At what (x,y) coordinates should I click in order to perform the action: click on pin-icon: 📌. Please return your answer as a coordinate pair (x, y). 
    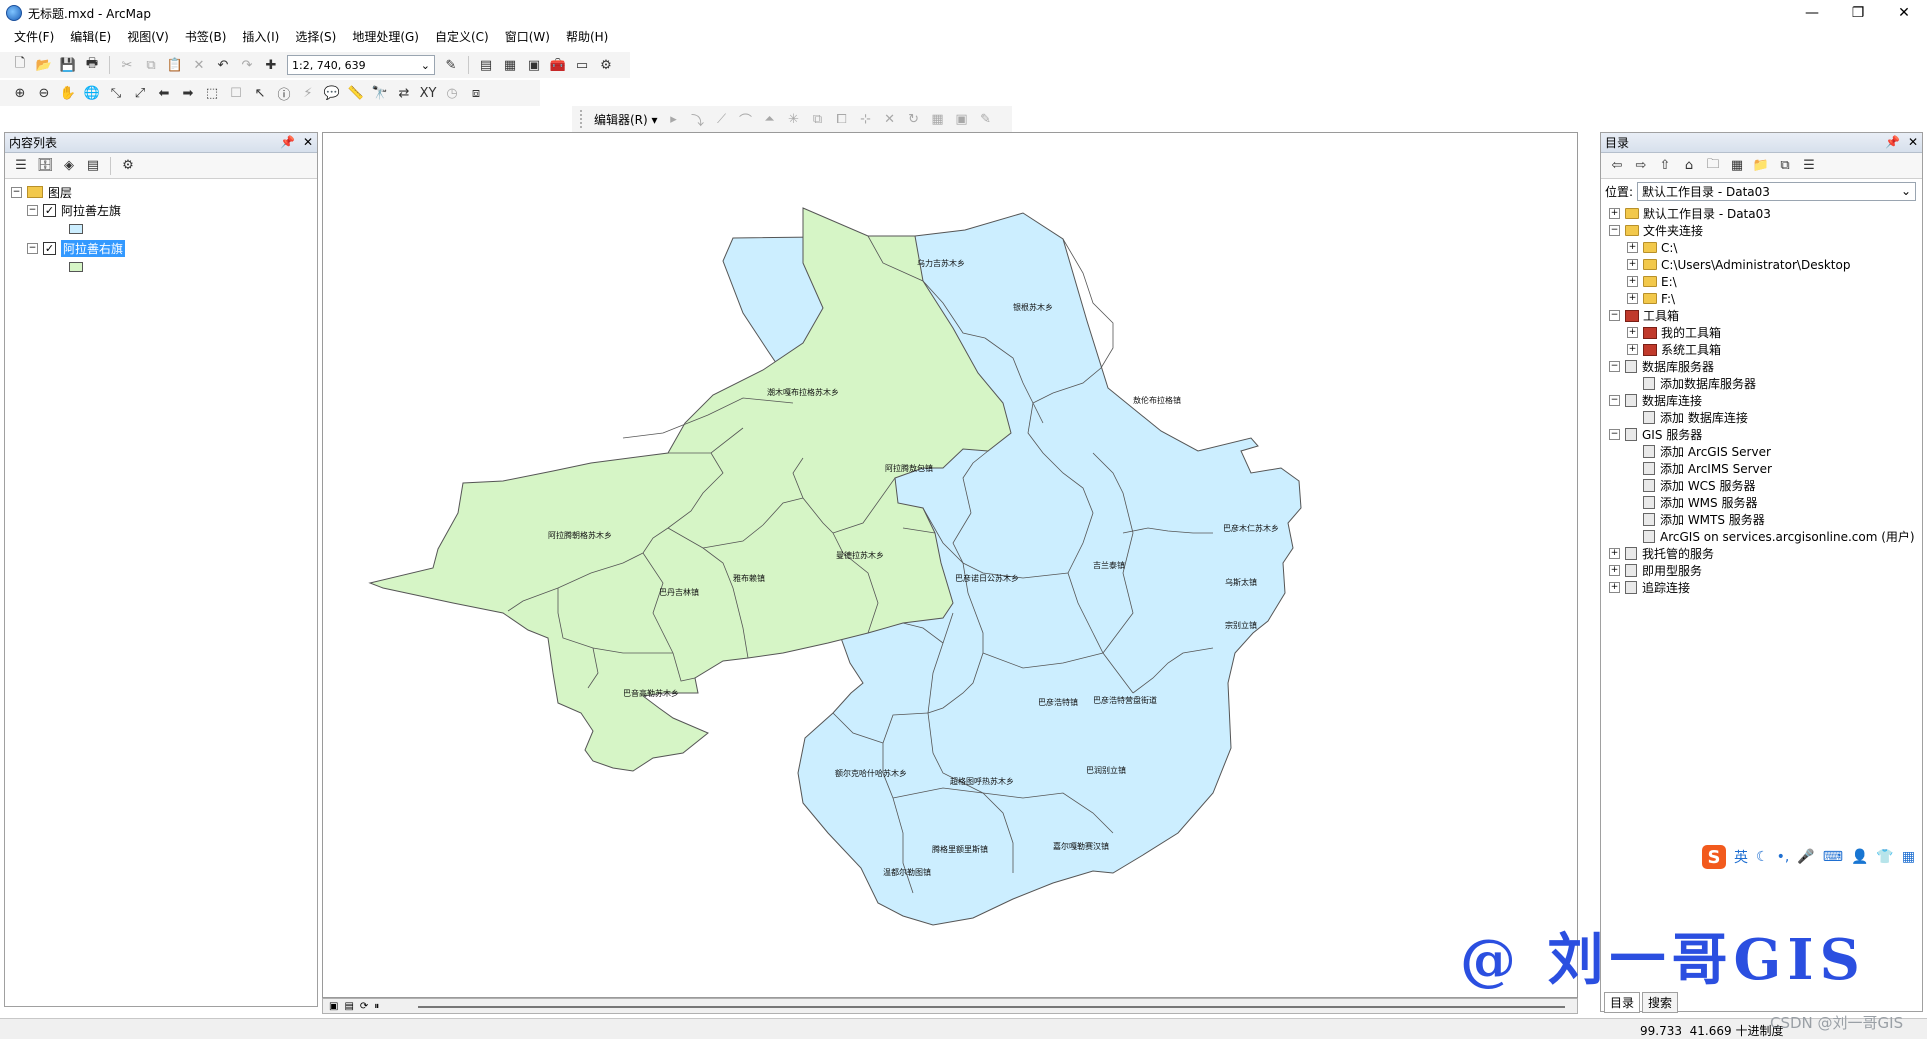
    Looking at the image, I should click on (287, 142).